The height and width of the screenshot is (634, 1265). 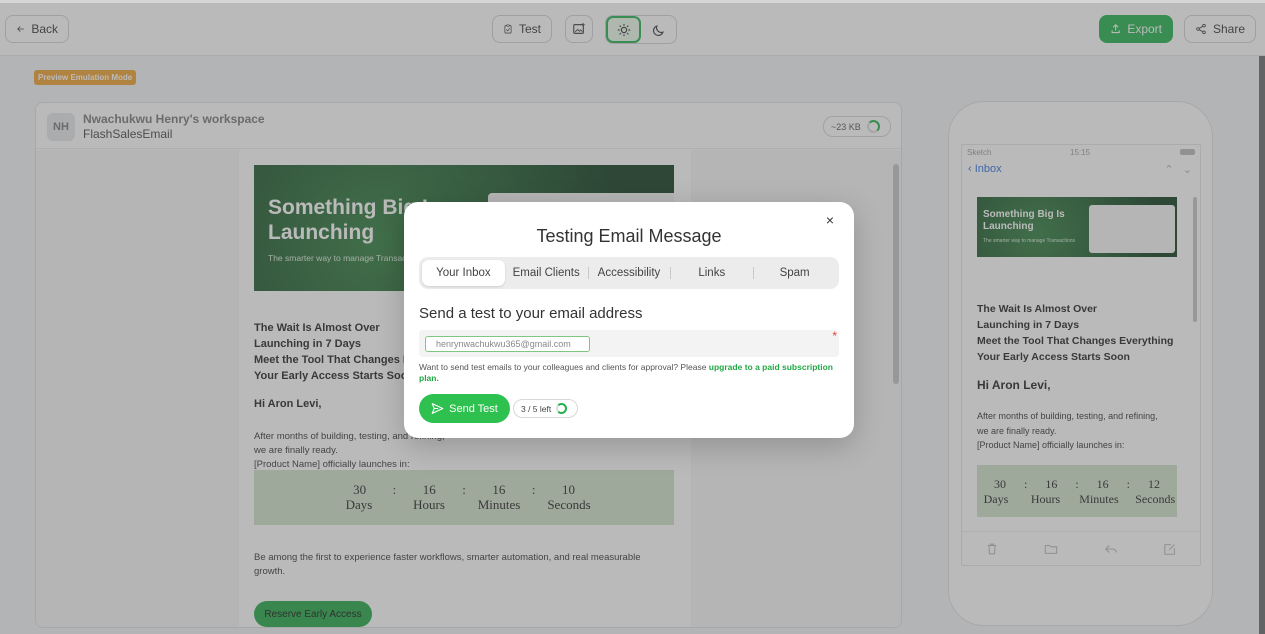 I want to click on tab-spam: Spam, so click(x=794, y=273).